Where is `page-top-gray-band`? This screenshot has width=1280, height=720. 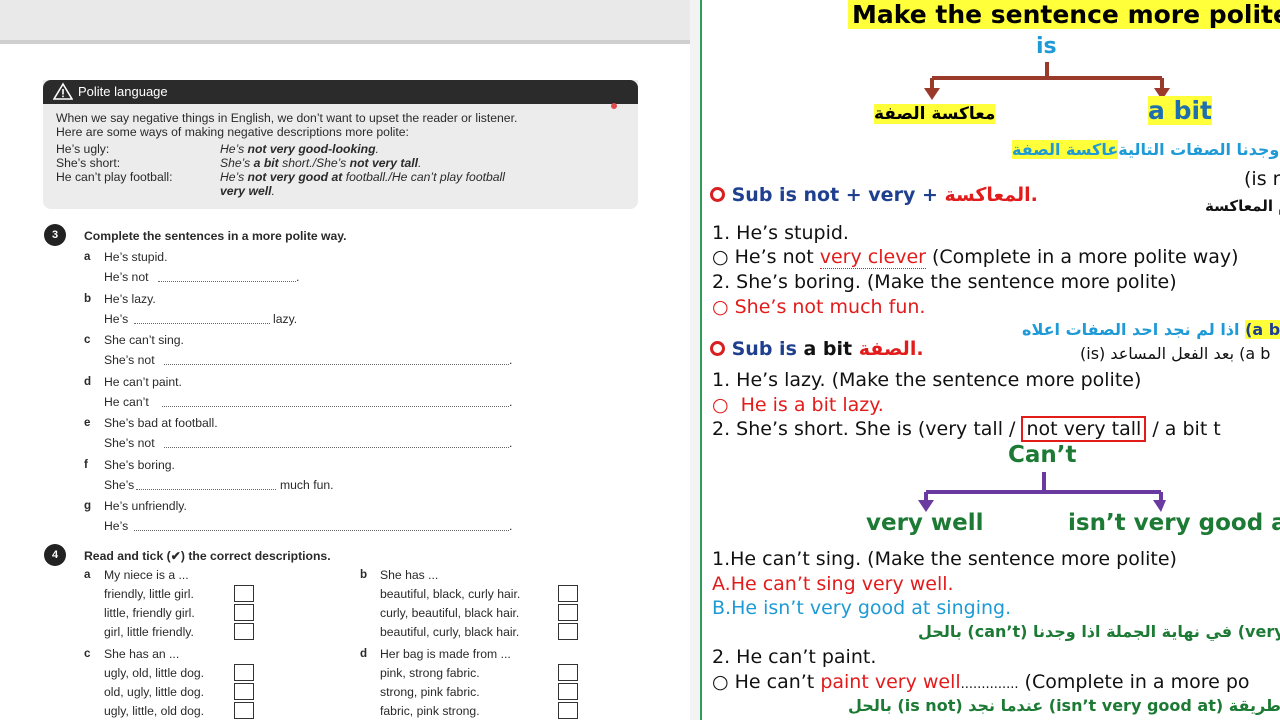 page-top-gray-band is located at coordinates (345, 20).